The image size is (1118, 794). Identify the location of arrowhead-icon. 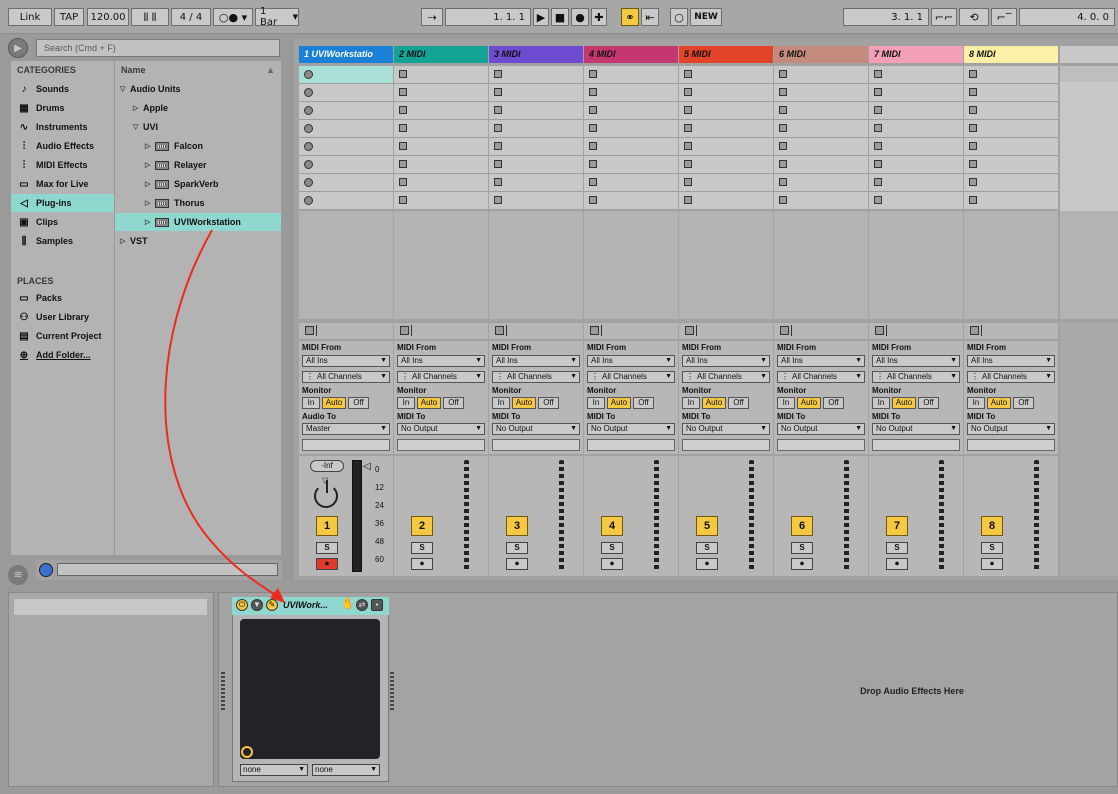
(277, 595).